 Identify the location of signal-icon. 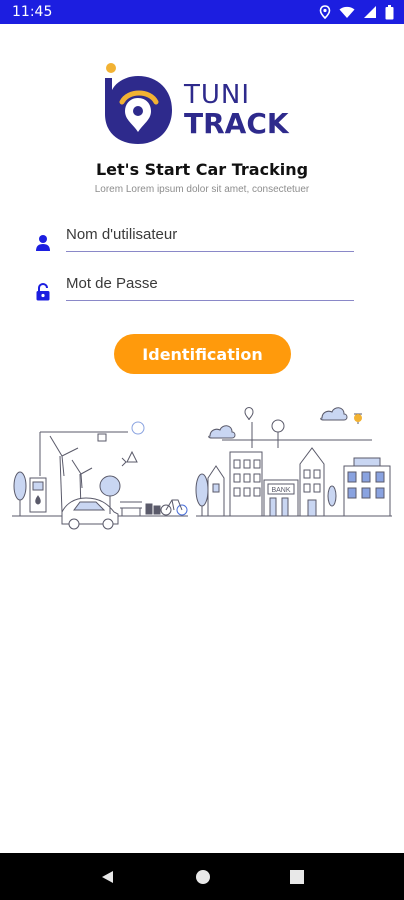
(370, 12).